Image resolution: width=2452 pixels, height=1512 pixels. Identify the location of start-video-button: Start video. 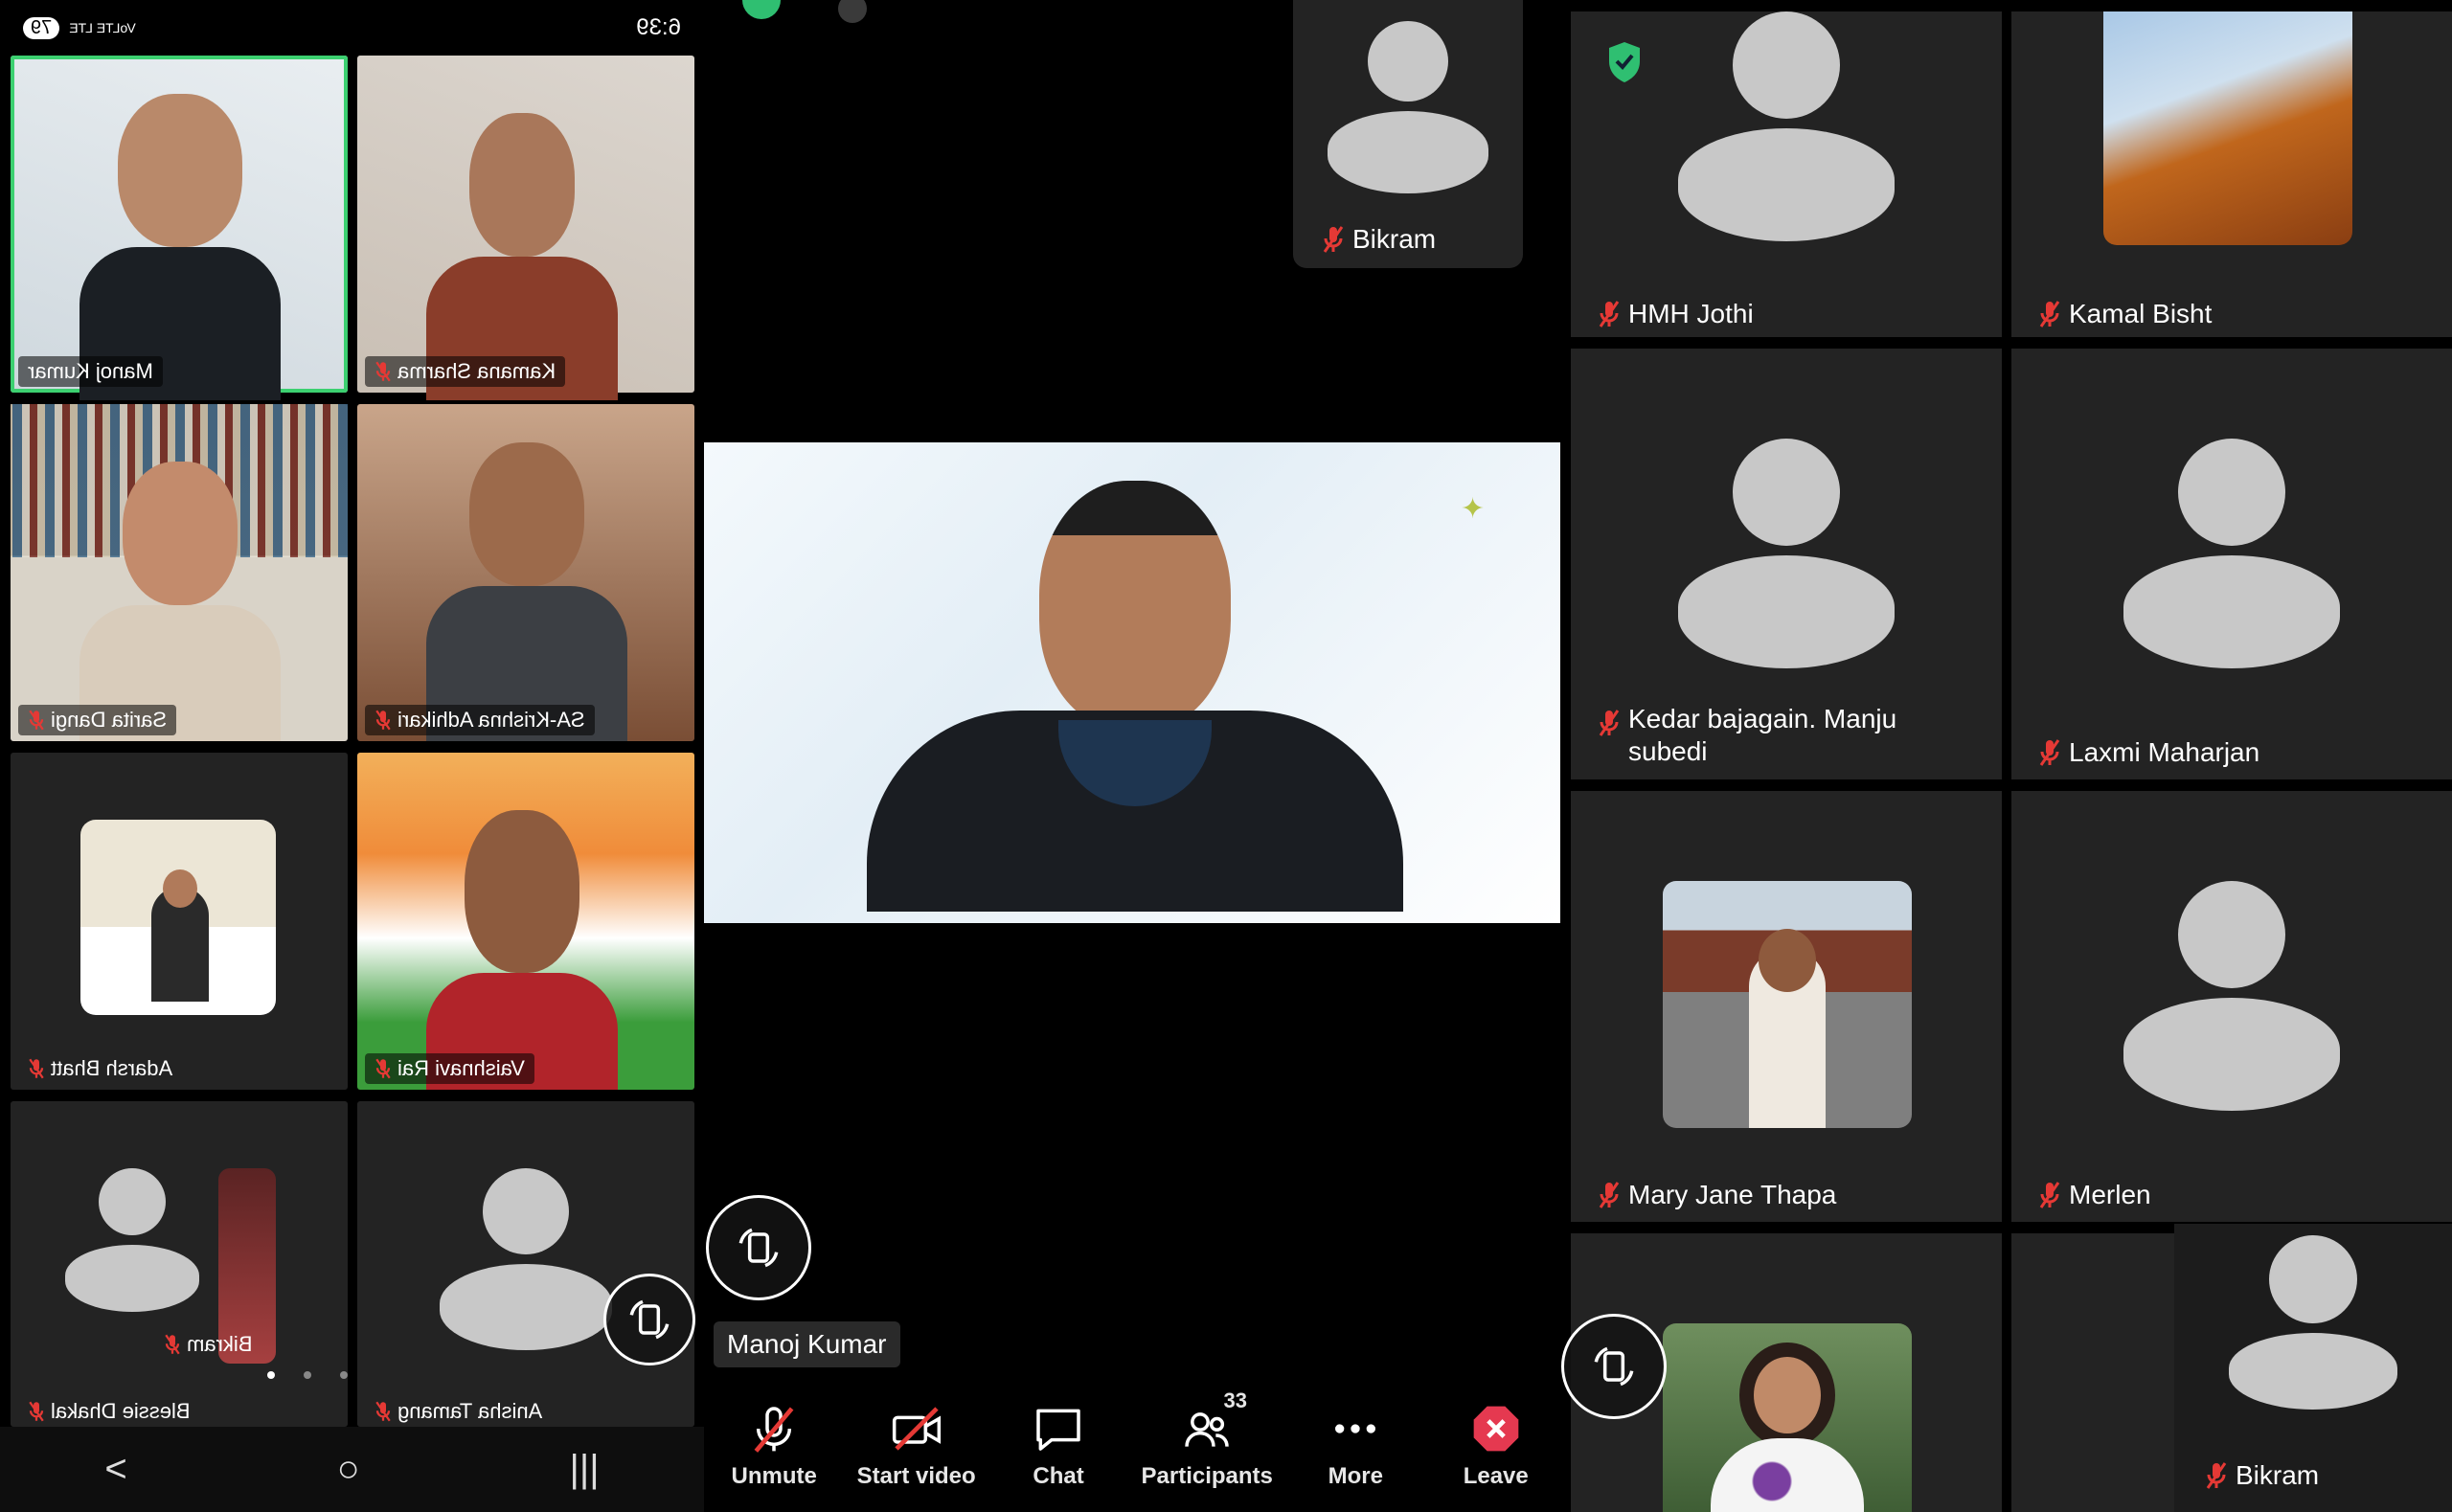
(916, 1446).